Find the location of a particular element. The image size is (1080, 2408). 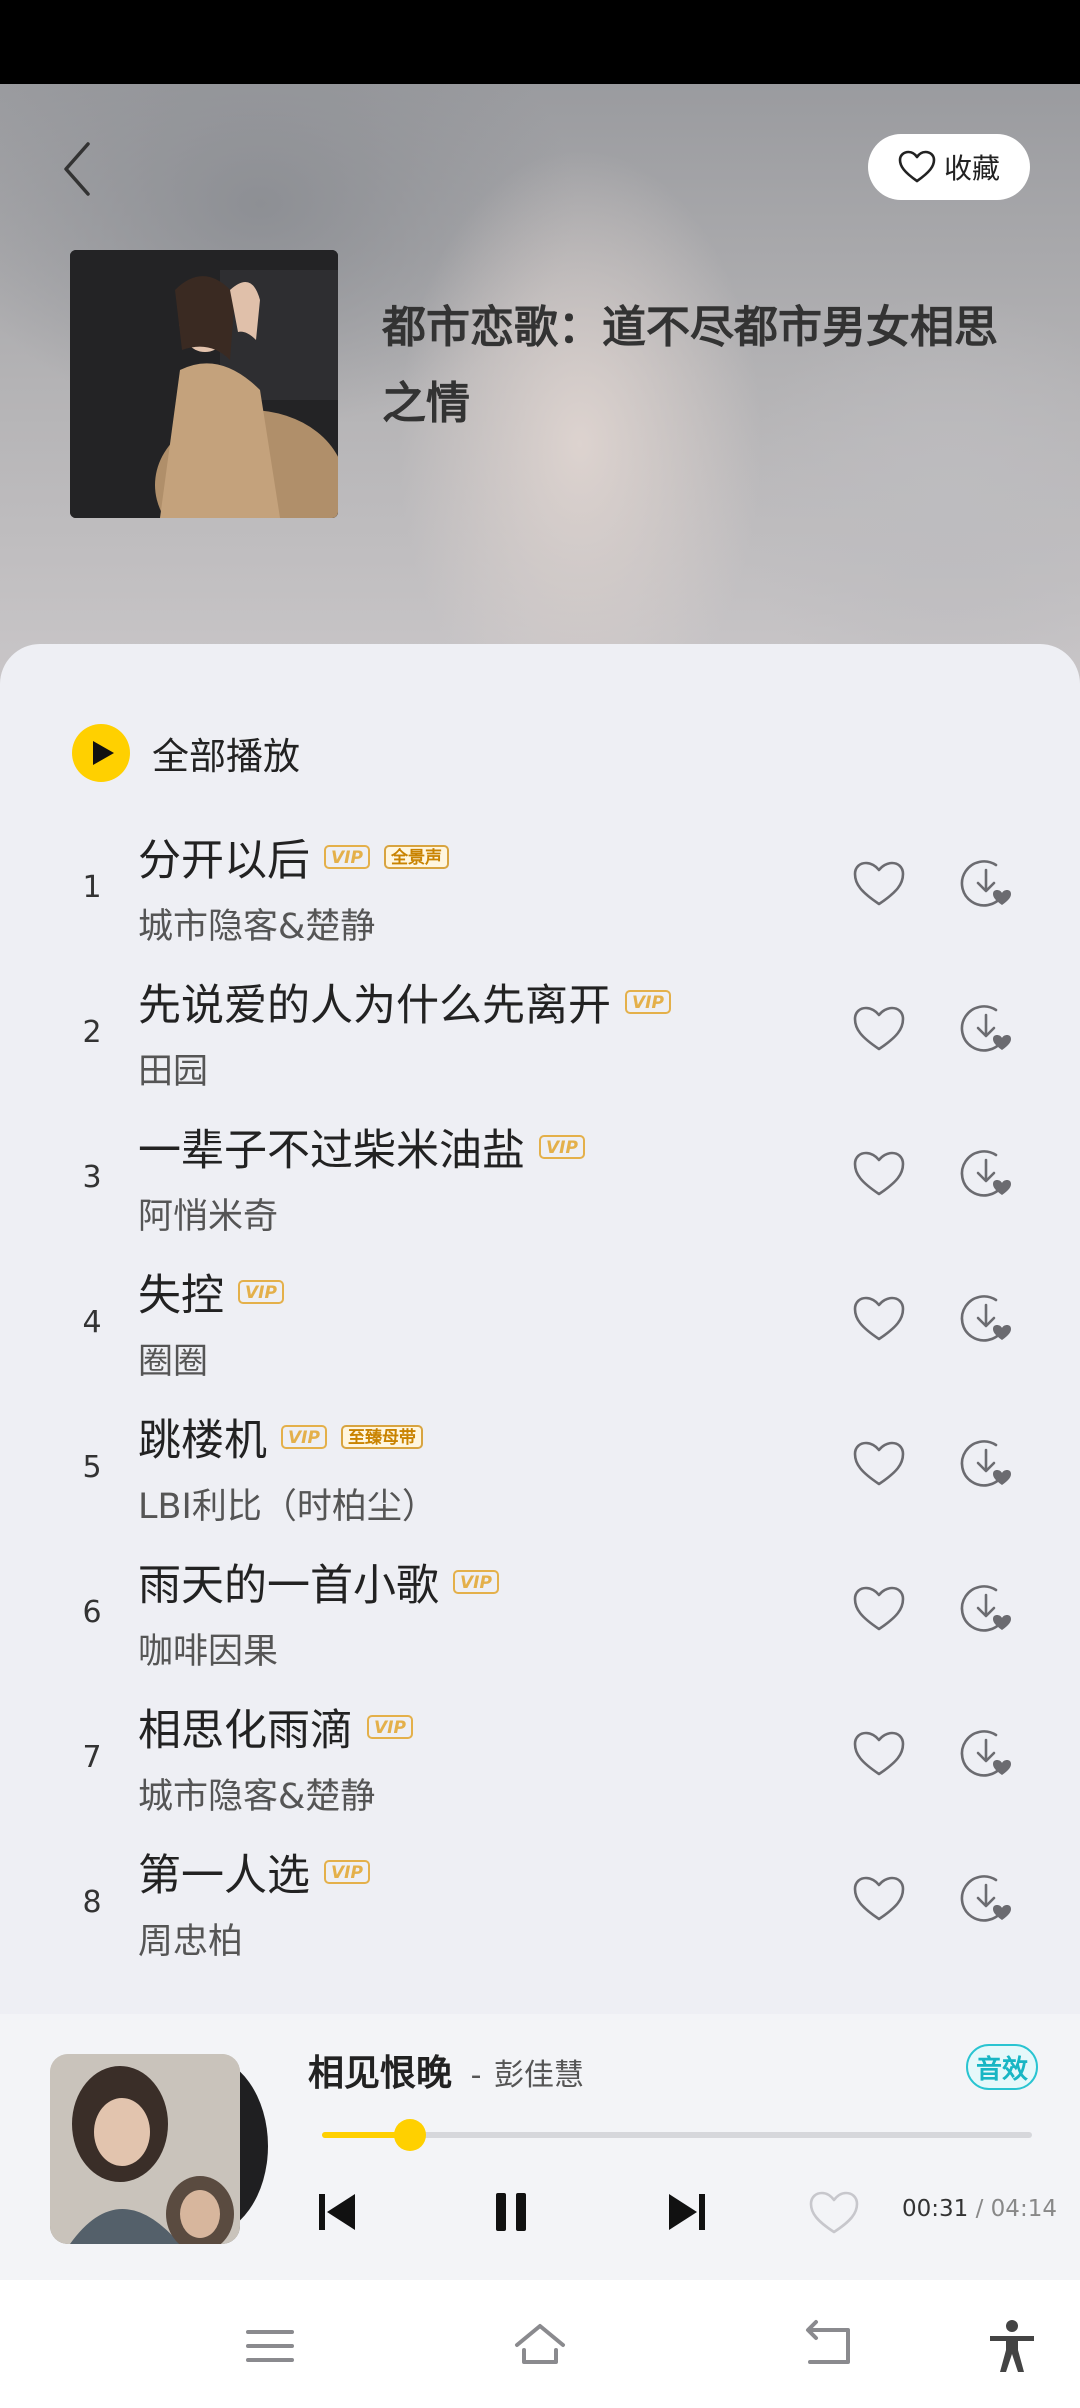

song-title: 相思化雨滴 is located at coordinates (245, 1731).